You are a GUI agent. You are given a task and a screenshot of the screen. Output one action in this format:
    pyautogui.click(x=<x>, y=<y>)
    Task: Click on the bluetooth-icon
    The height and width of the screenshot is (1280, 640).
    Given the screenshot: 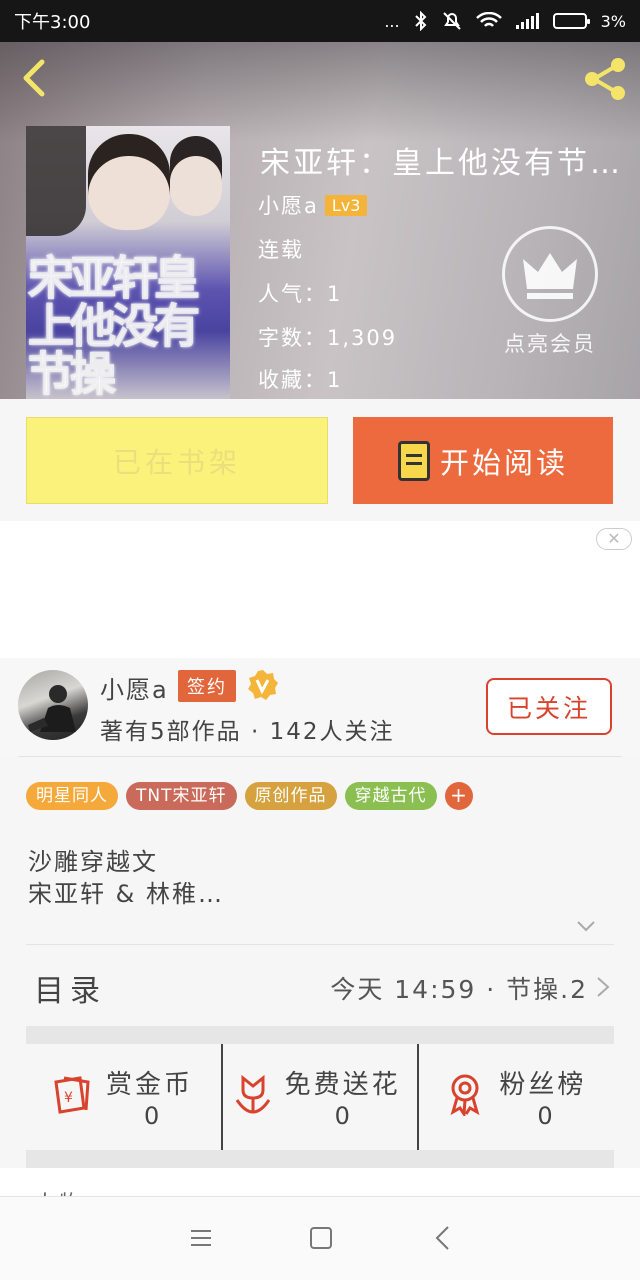 What is the action you would take?
    pyautogui.click(x=420, y=21)
    